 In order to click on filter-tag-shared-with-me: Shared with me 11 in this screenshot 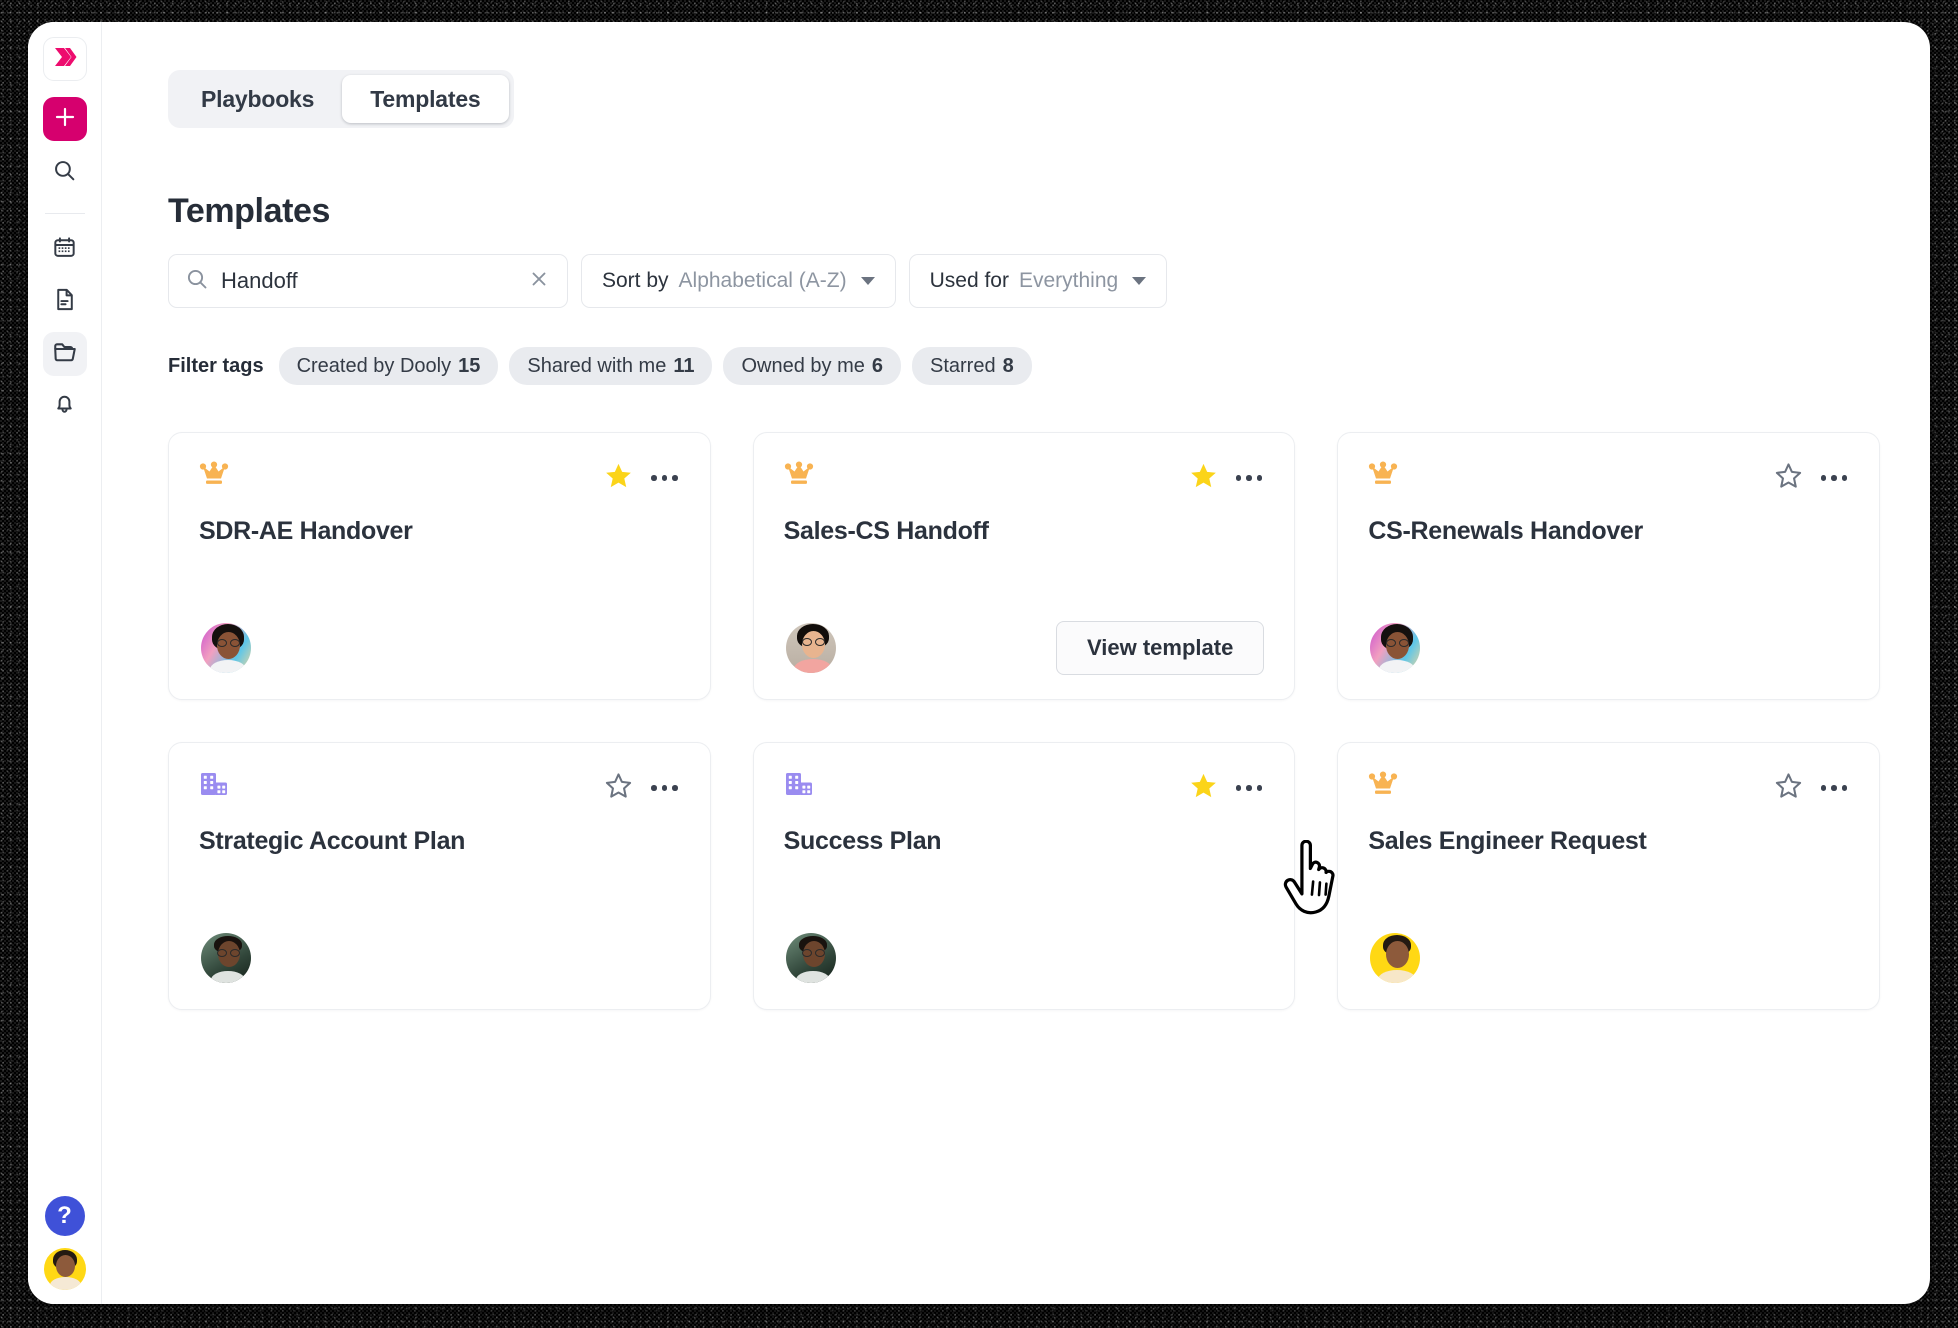, I will do `click(611, 366)`.